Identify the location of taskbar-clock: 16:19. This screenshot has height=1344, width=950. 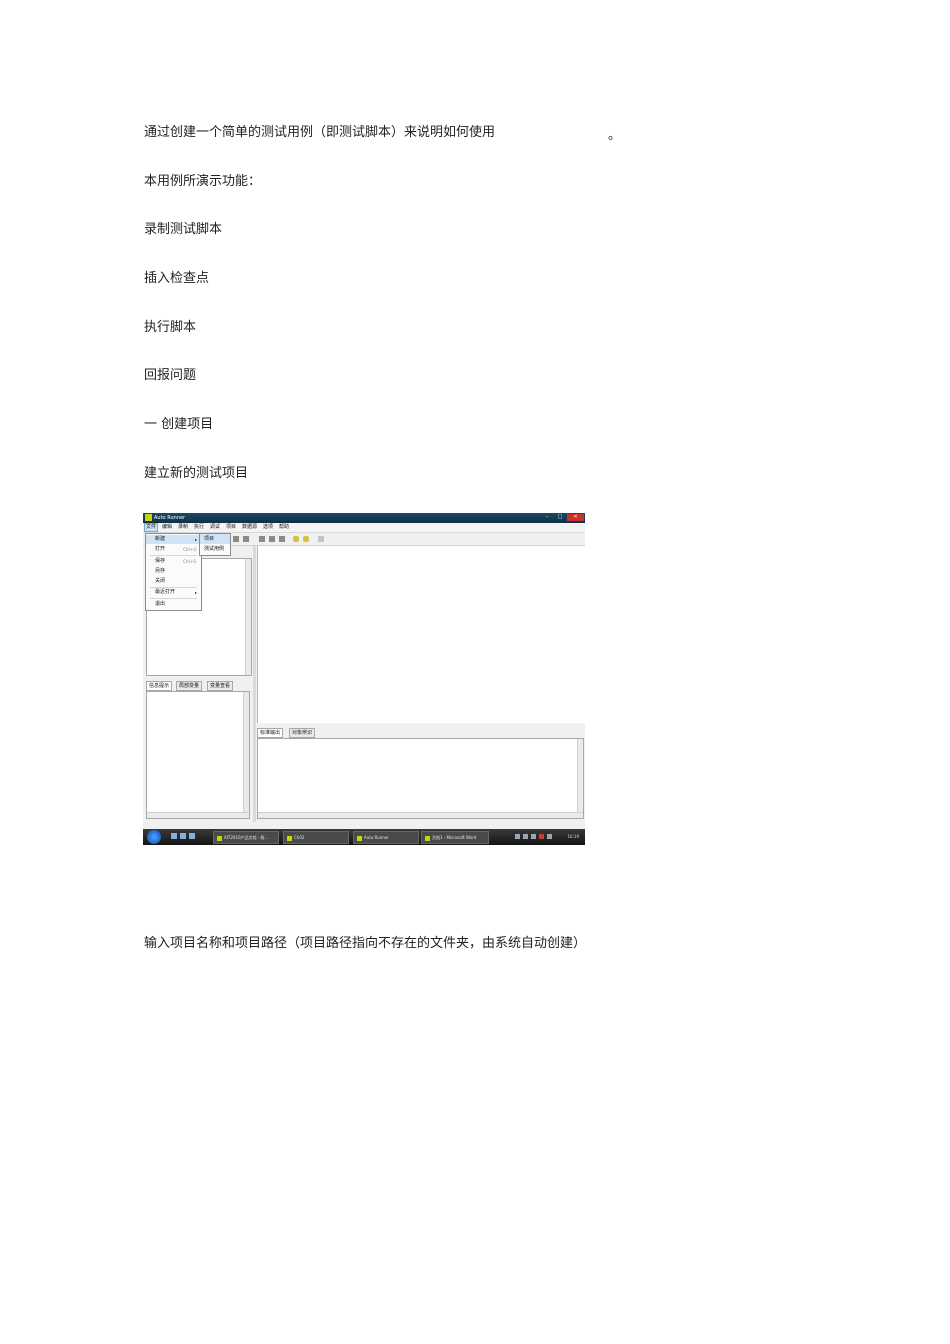
(573, 837).